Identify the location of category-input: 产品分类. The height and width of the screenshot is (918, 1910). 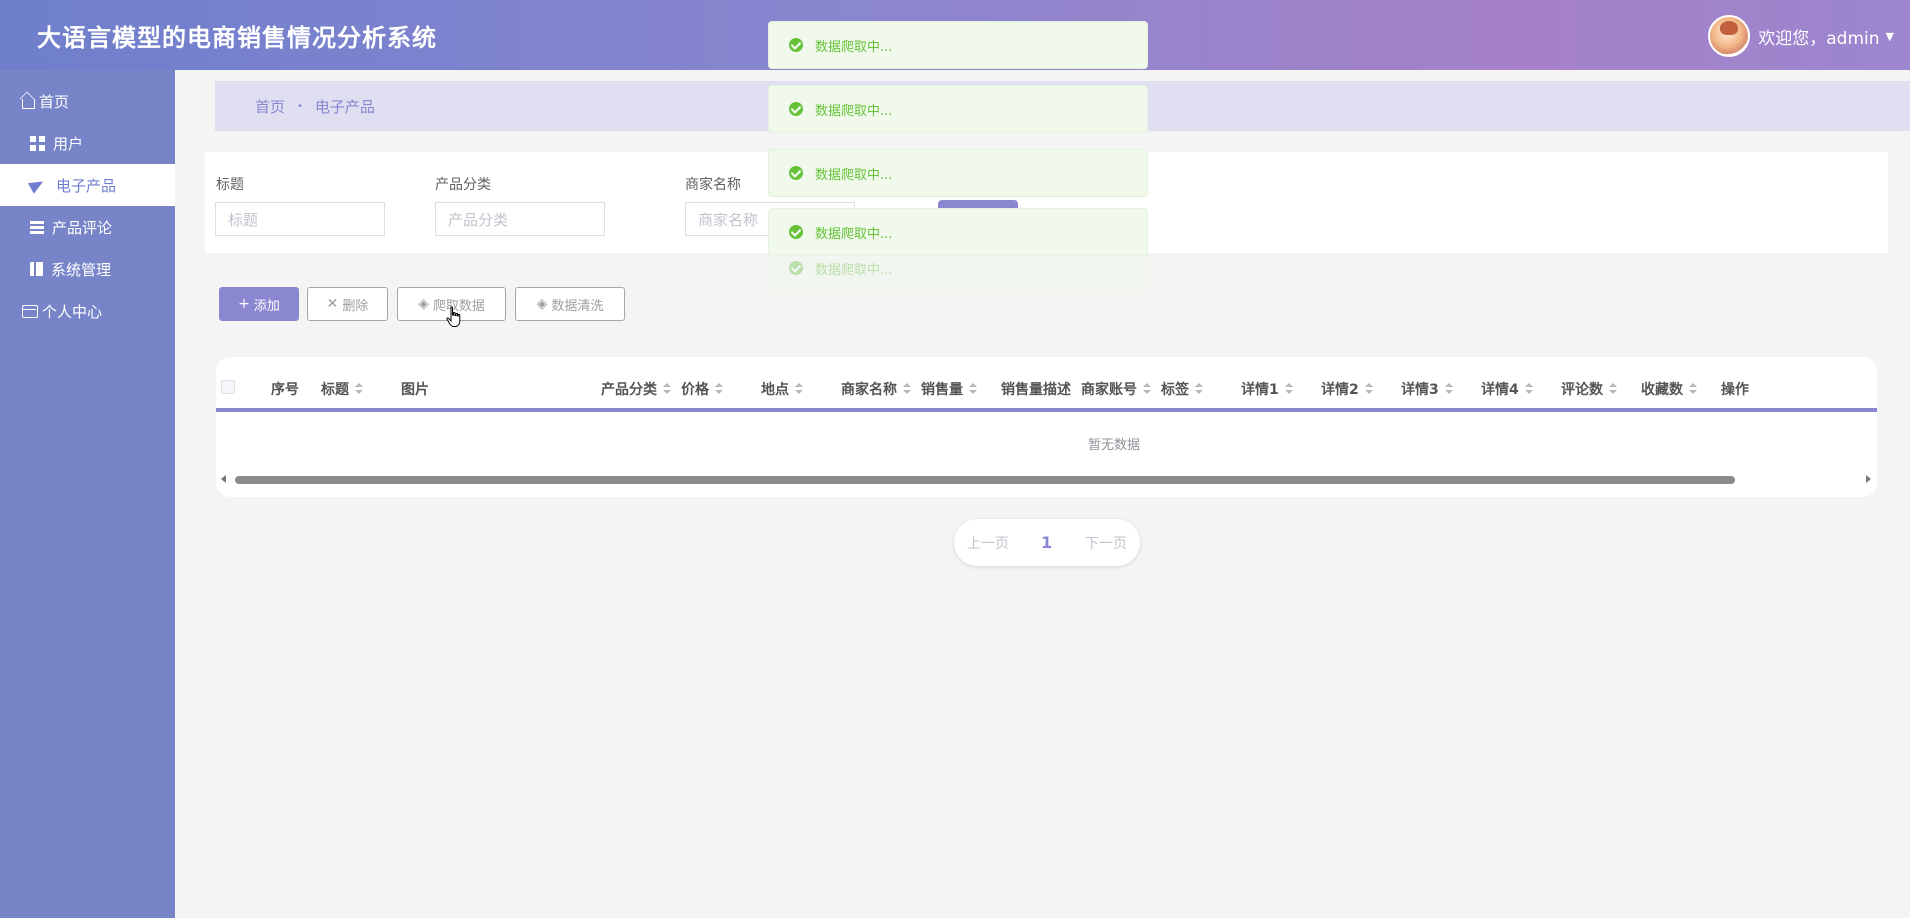
(520, 219).